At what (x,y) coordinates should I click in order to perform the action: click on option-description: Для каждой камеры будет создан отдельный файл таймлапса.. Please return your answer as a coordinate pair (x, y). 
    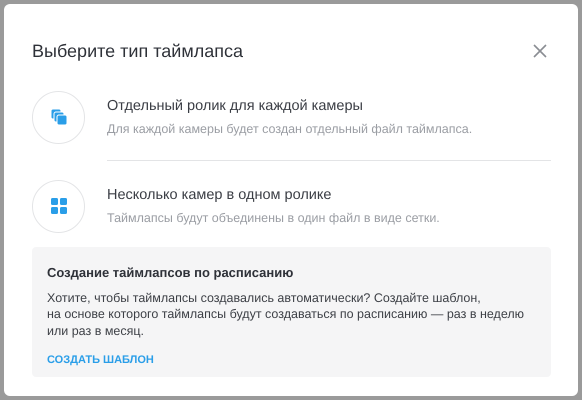
    Looking at the image, I should click on (289, 129).